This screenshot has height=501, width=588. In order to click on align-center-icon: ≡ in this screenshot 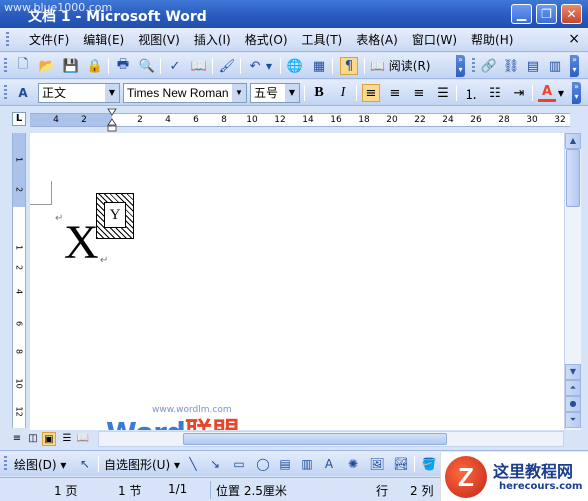, I will do `click(395, 93)`.